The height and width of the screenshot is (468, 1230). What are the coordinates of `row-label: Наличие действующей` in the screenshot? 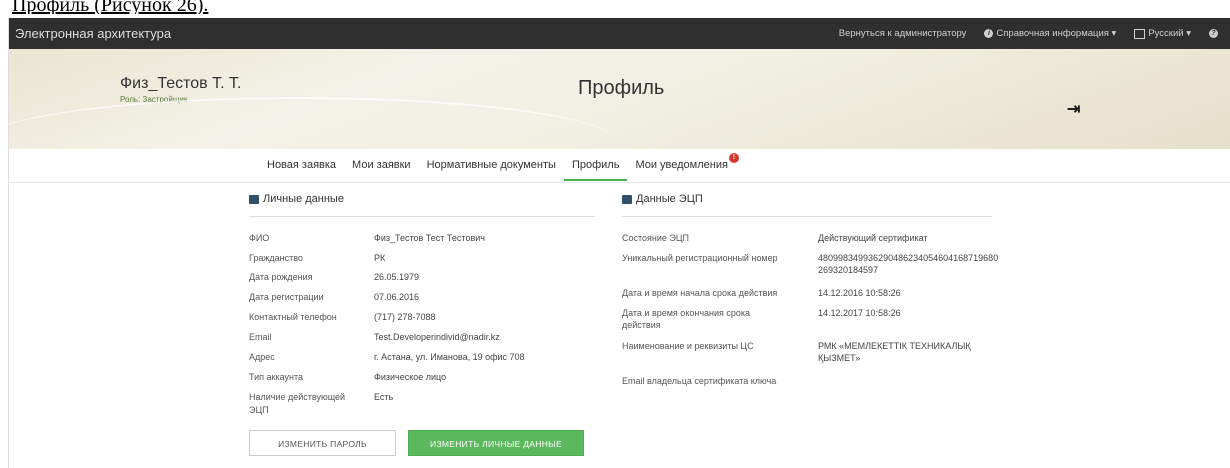 It's located at (297, 397).